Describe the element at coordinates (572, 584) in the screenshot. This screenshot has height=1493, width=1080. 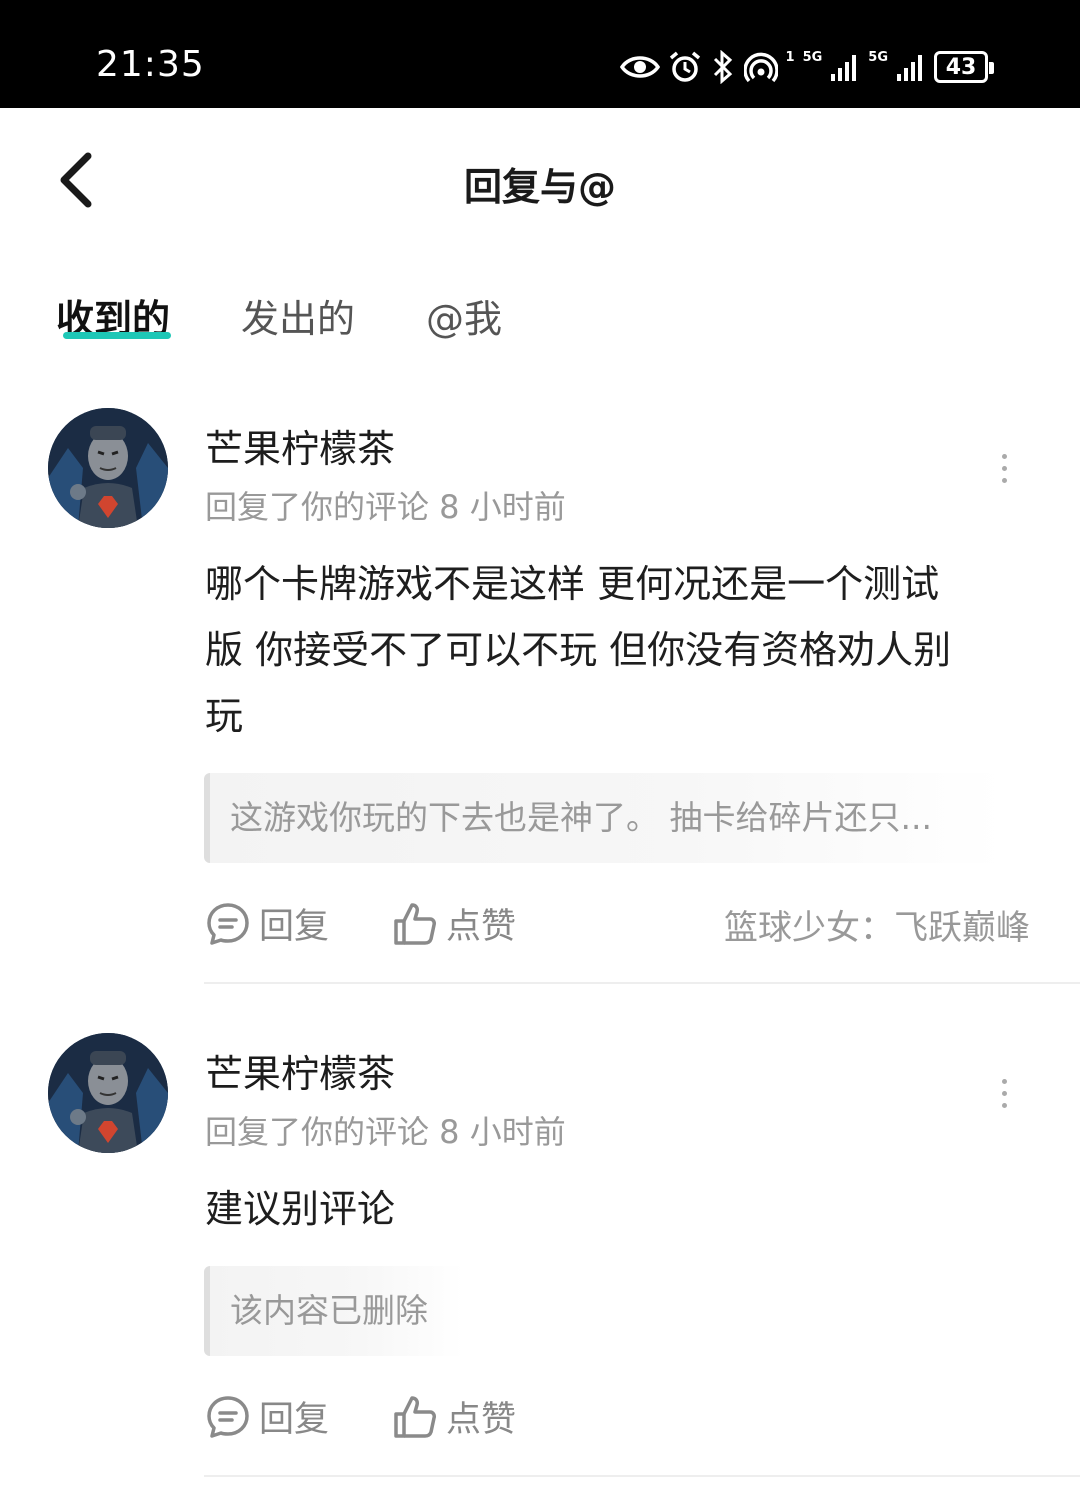
I see `comment-line: 哪个卡牌游戏不是这样 更何况还是一个测试` at that location.